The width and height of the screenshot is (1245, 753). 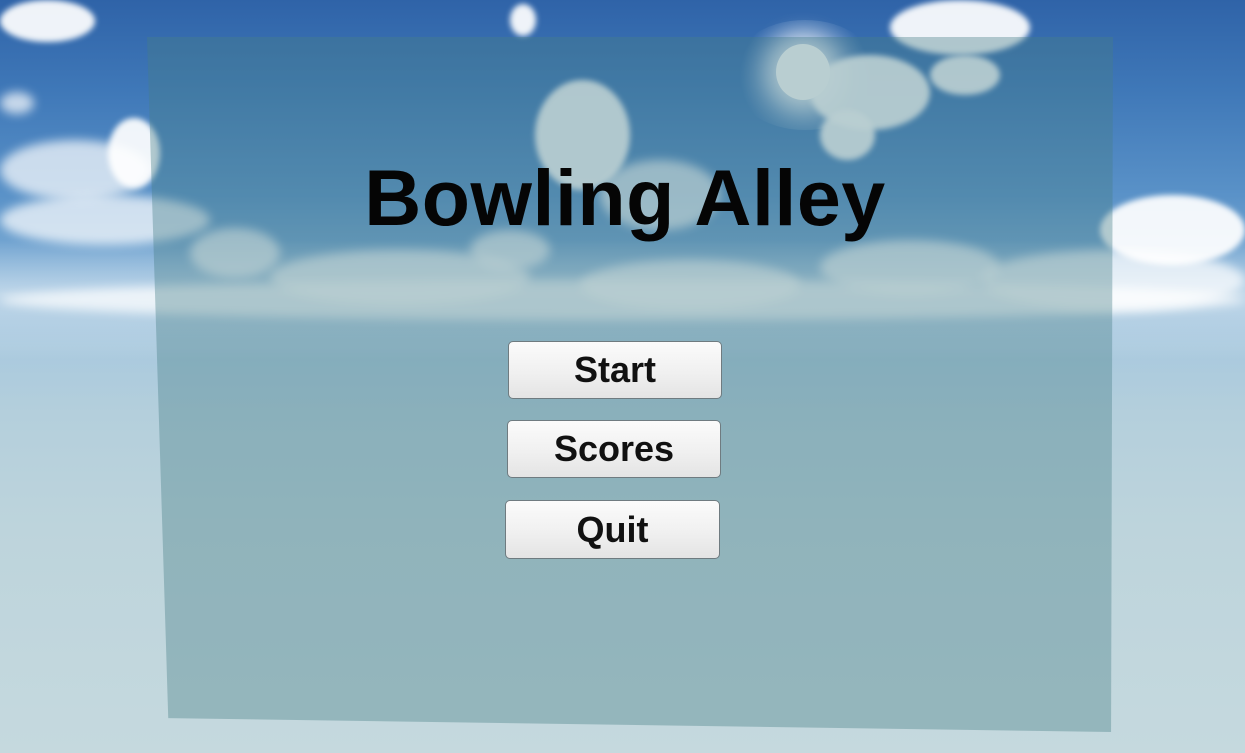 What do you see at coordinates (625, 197) in the screenshot?
I see `game-title: Bowling Alley` at bounding box center [625, 197].